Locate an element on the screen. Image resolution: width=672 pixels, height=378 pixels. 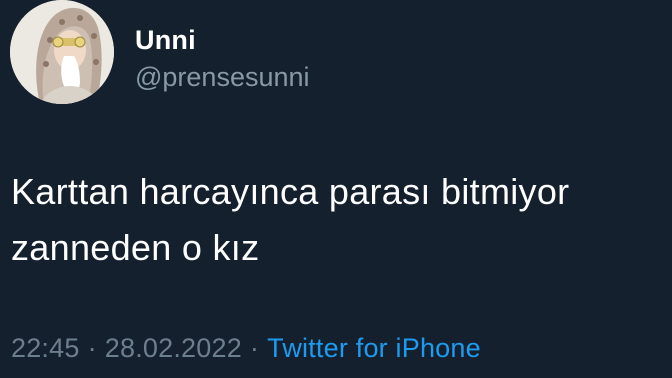
display-name: Unni is located at coordinates (165, 40).